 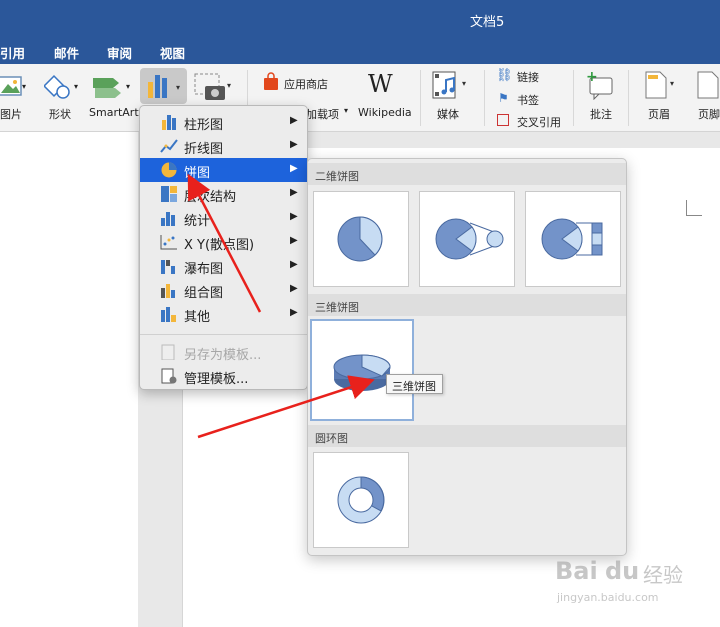 I want to click on baidu-watermark: Bai du 经验 jingyan.baidu.com, so click(x=630, y=585).